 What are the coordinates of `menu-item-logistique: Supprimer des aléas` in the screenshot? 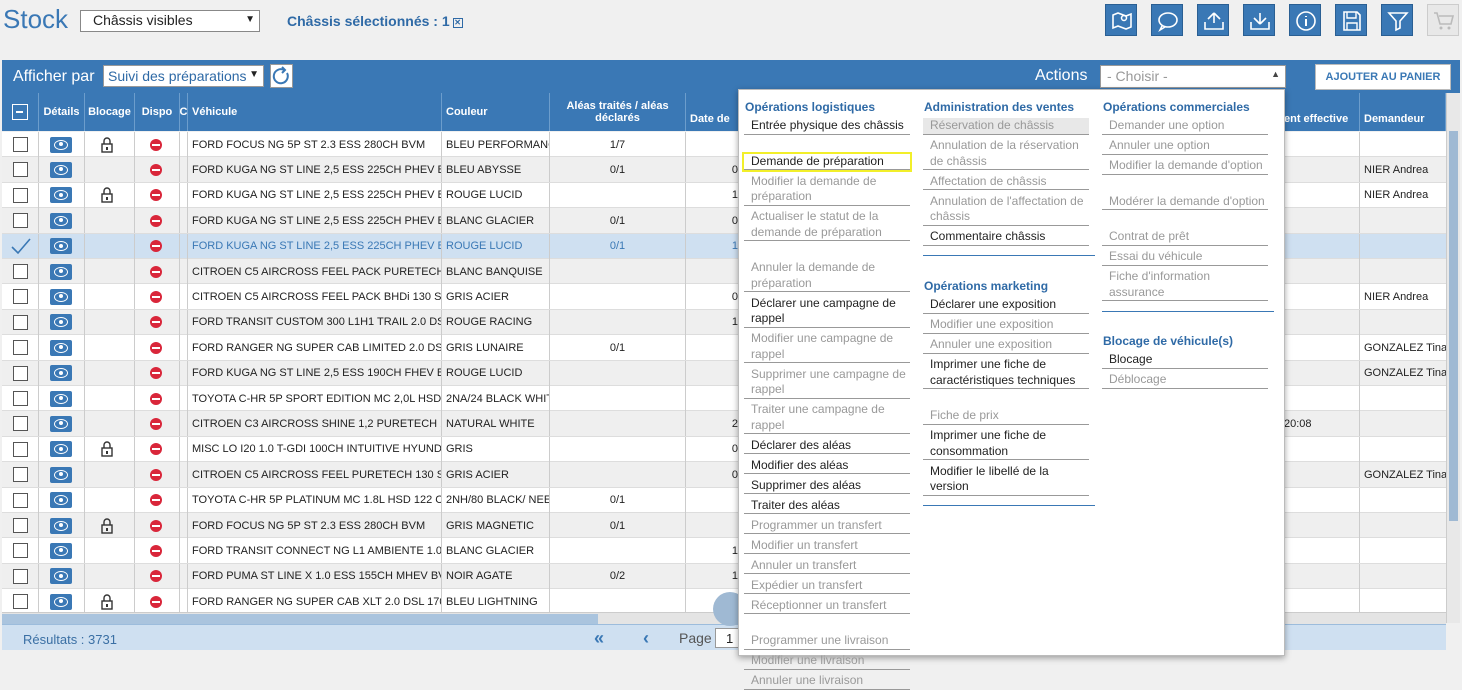 It's located at (827, 486).